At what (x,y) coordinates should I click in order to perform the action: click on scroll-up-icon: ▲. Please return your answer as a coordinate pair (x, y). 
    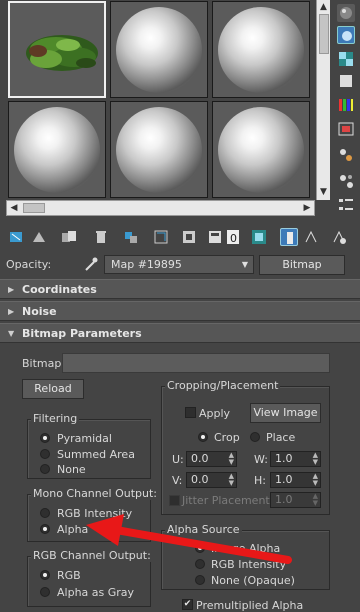
    Looking at the image, I should click on (323, 7).